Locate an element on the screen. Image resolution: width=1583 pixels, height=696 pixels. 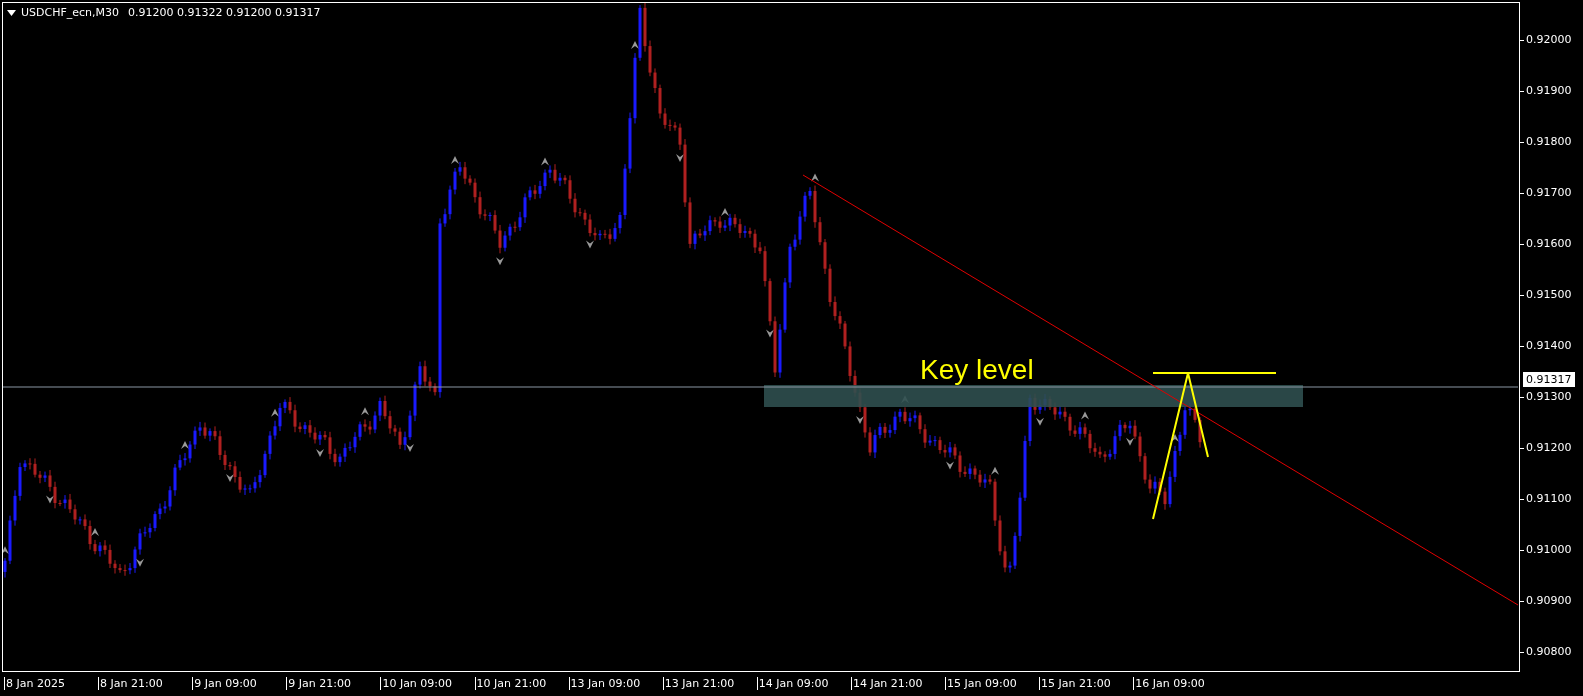
price-tick-label: 0.90800 is located at coordinates (1549, 651).